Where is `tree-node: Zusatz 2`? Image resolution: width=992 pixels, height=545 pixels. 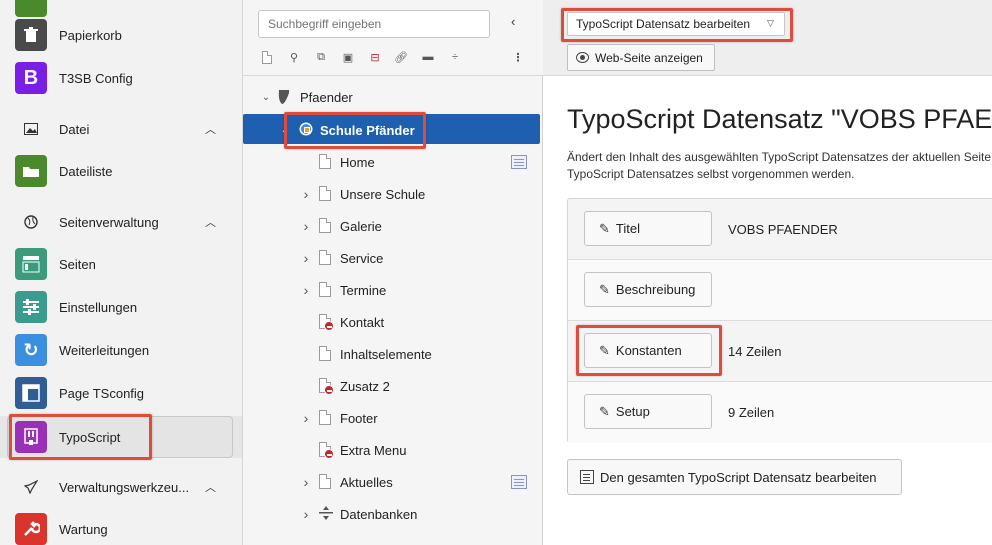
tree-node: Zusatz 2 is located at coordinates (393, 386).